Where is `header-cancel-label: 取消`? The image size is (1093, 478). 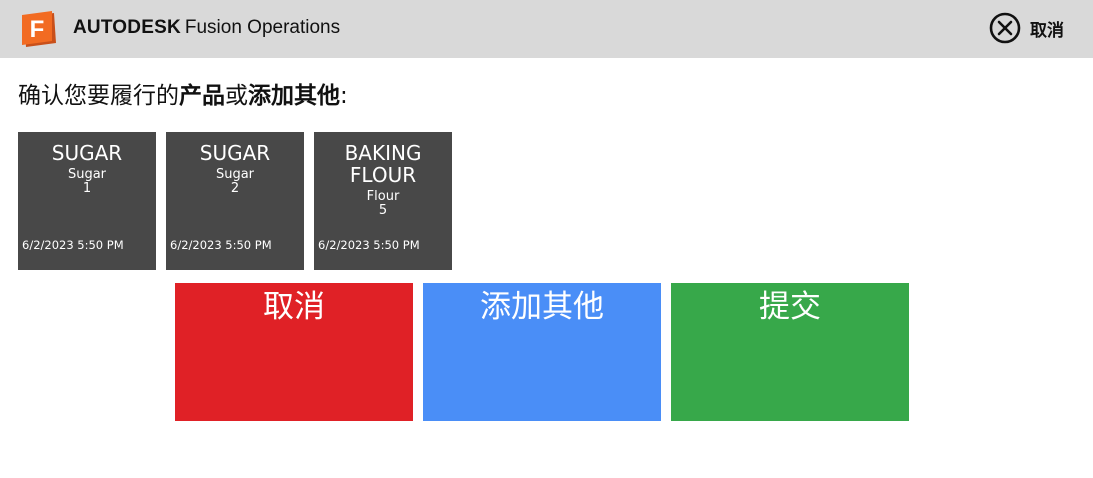 header-cancel-label: 取消 is located at coordinates (1047, 30).